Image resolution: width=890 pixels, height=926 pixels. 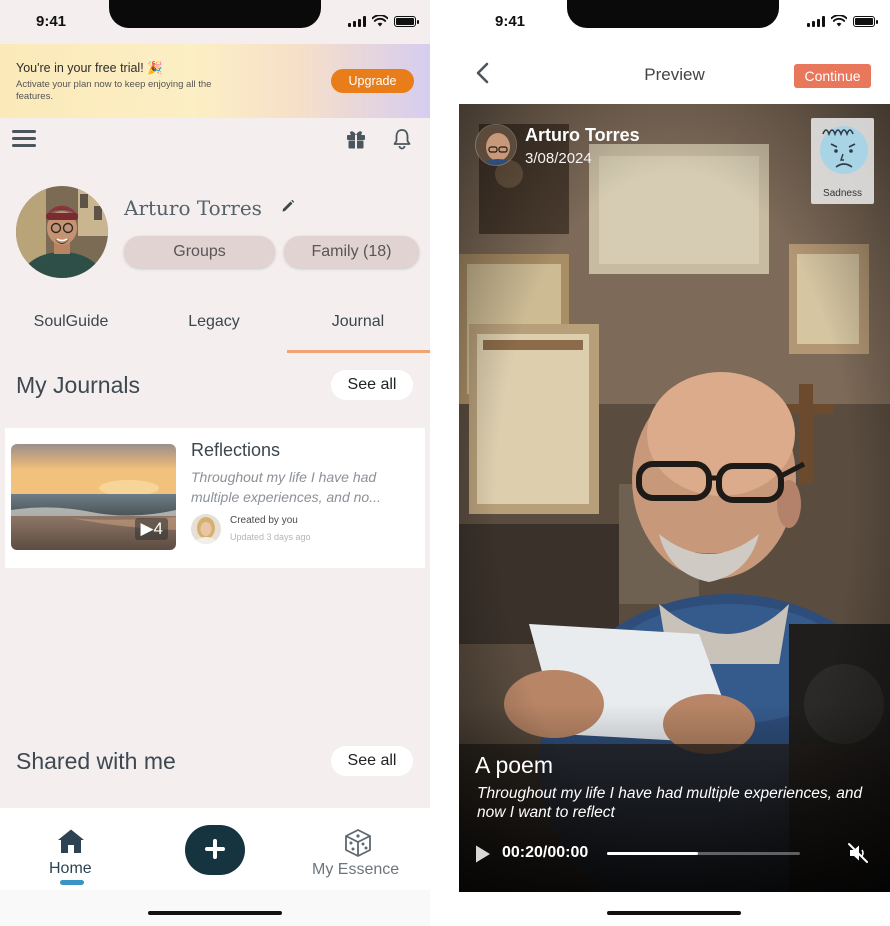 I want to click on status-icons-right, so click(x=842, y=21).